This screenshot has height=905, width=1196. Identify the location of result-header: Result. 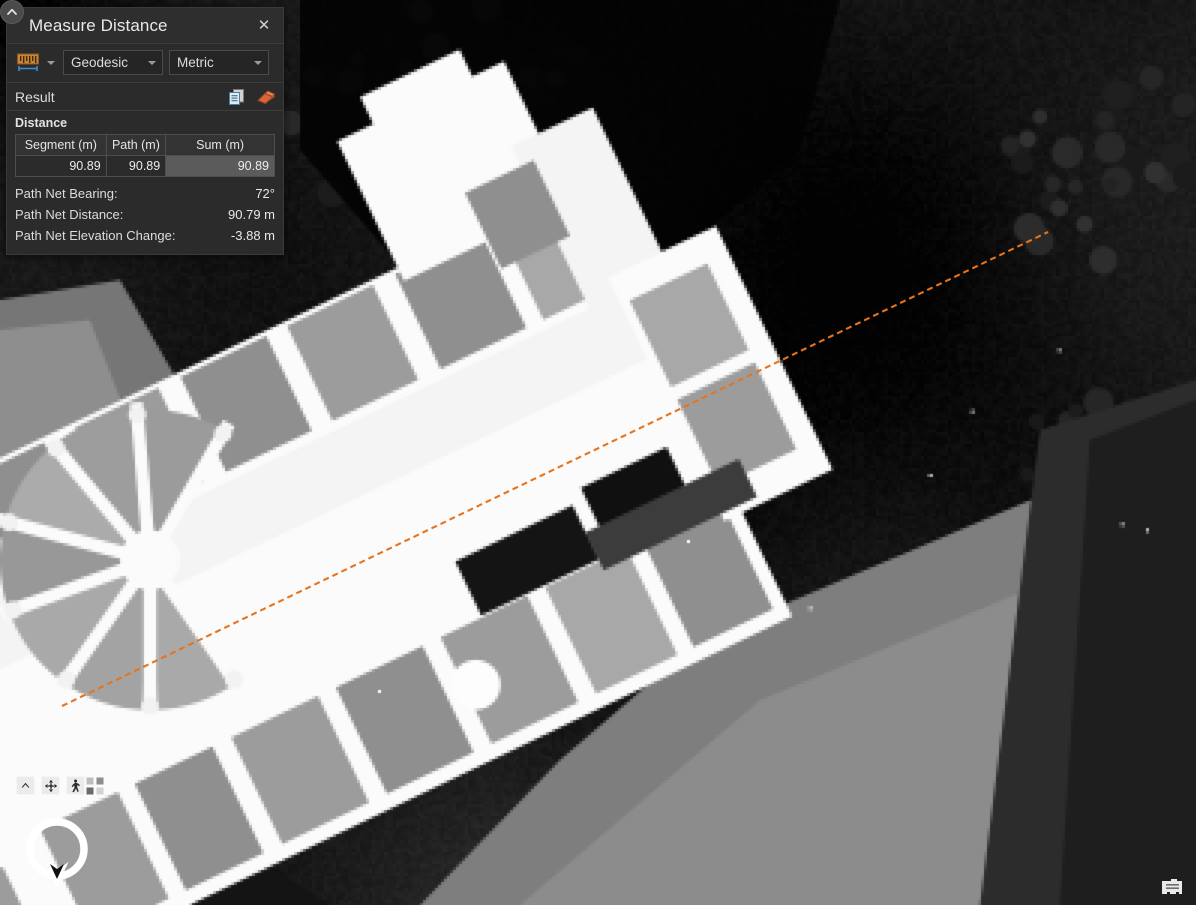
(145, 97).